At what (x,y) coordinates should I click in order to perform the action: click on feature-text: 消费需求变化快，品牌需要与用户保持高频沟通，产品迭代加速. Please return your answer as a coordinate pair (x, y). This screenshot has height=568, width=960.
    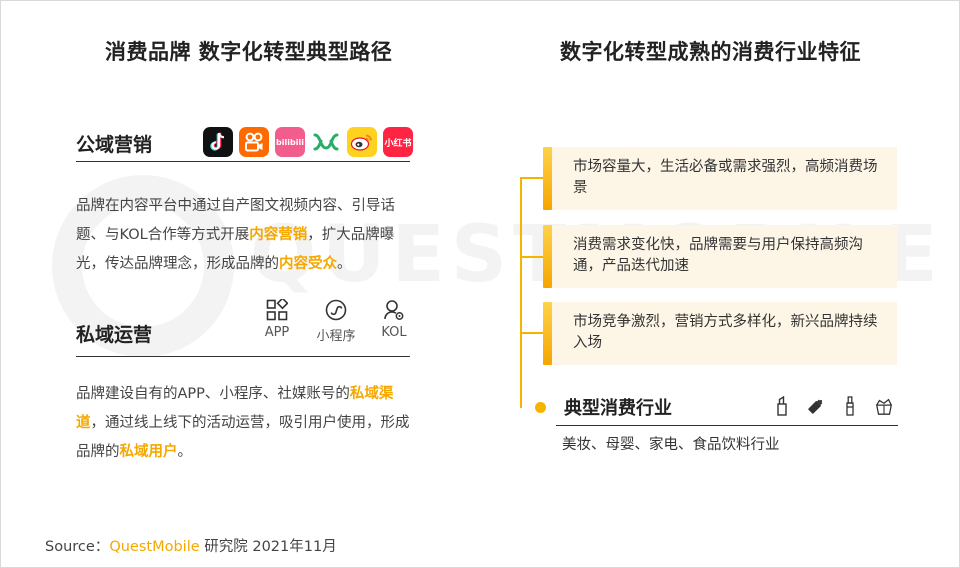
    Looking at the image, I should click on (718, 255).